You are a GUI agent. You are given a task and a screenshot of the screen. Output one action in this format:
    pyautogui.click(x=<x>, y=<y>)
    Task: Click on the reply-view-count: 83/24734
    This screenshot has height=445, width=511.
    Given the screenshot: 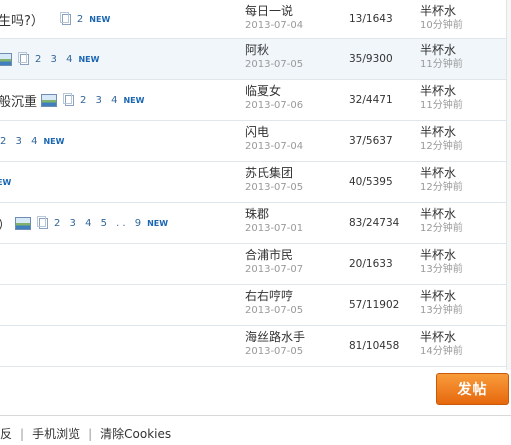 What is the action you would take?
    pyautogui.click(x=374, y=223)
    